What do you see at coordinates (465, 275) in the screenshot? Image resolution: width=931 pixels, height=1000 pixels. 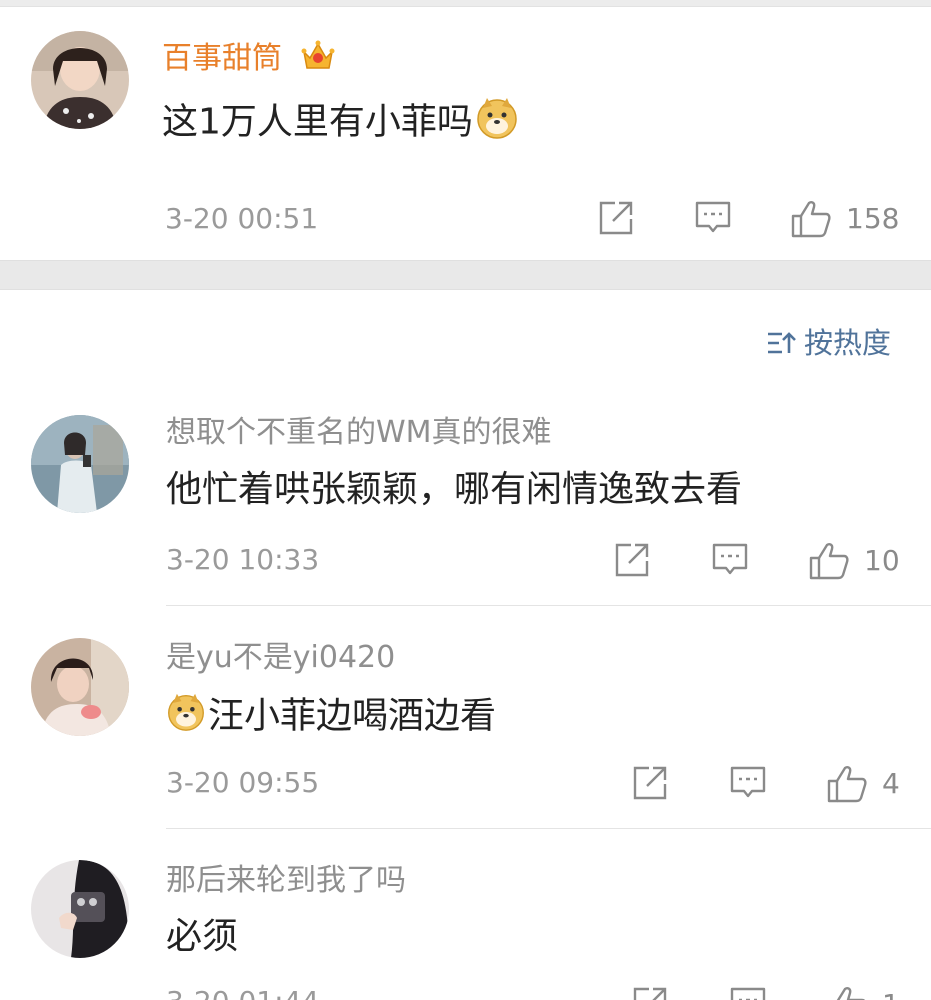 I see `section-separator` at bounding box center [465, 275].